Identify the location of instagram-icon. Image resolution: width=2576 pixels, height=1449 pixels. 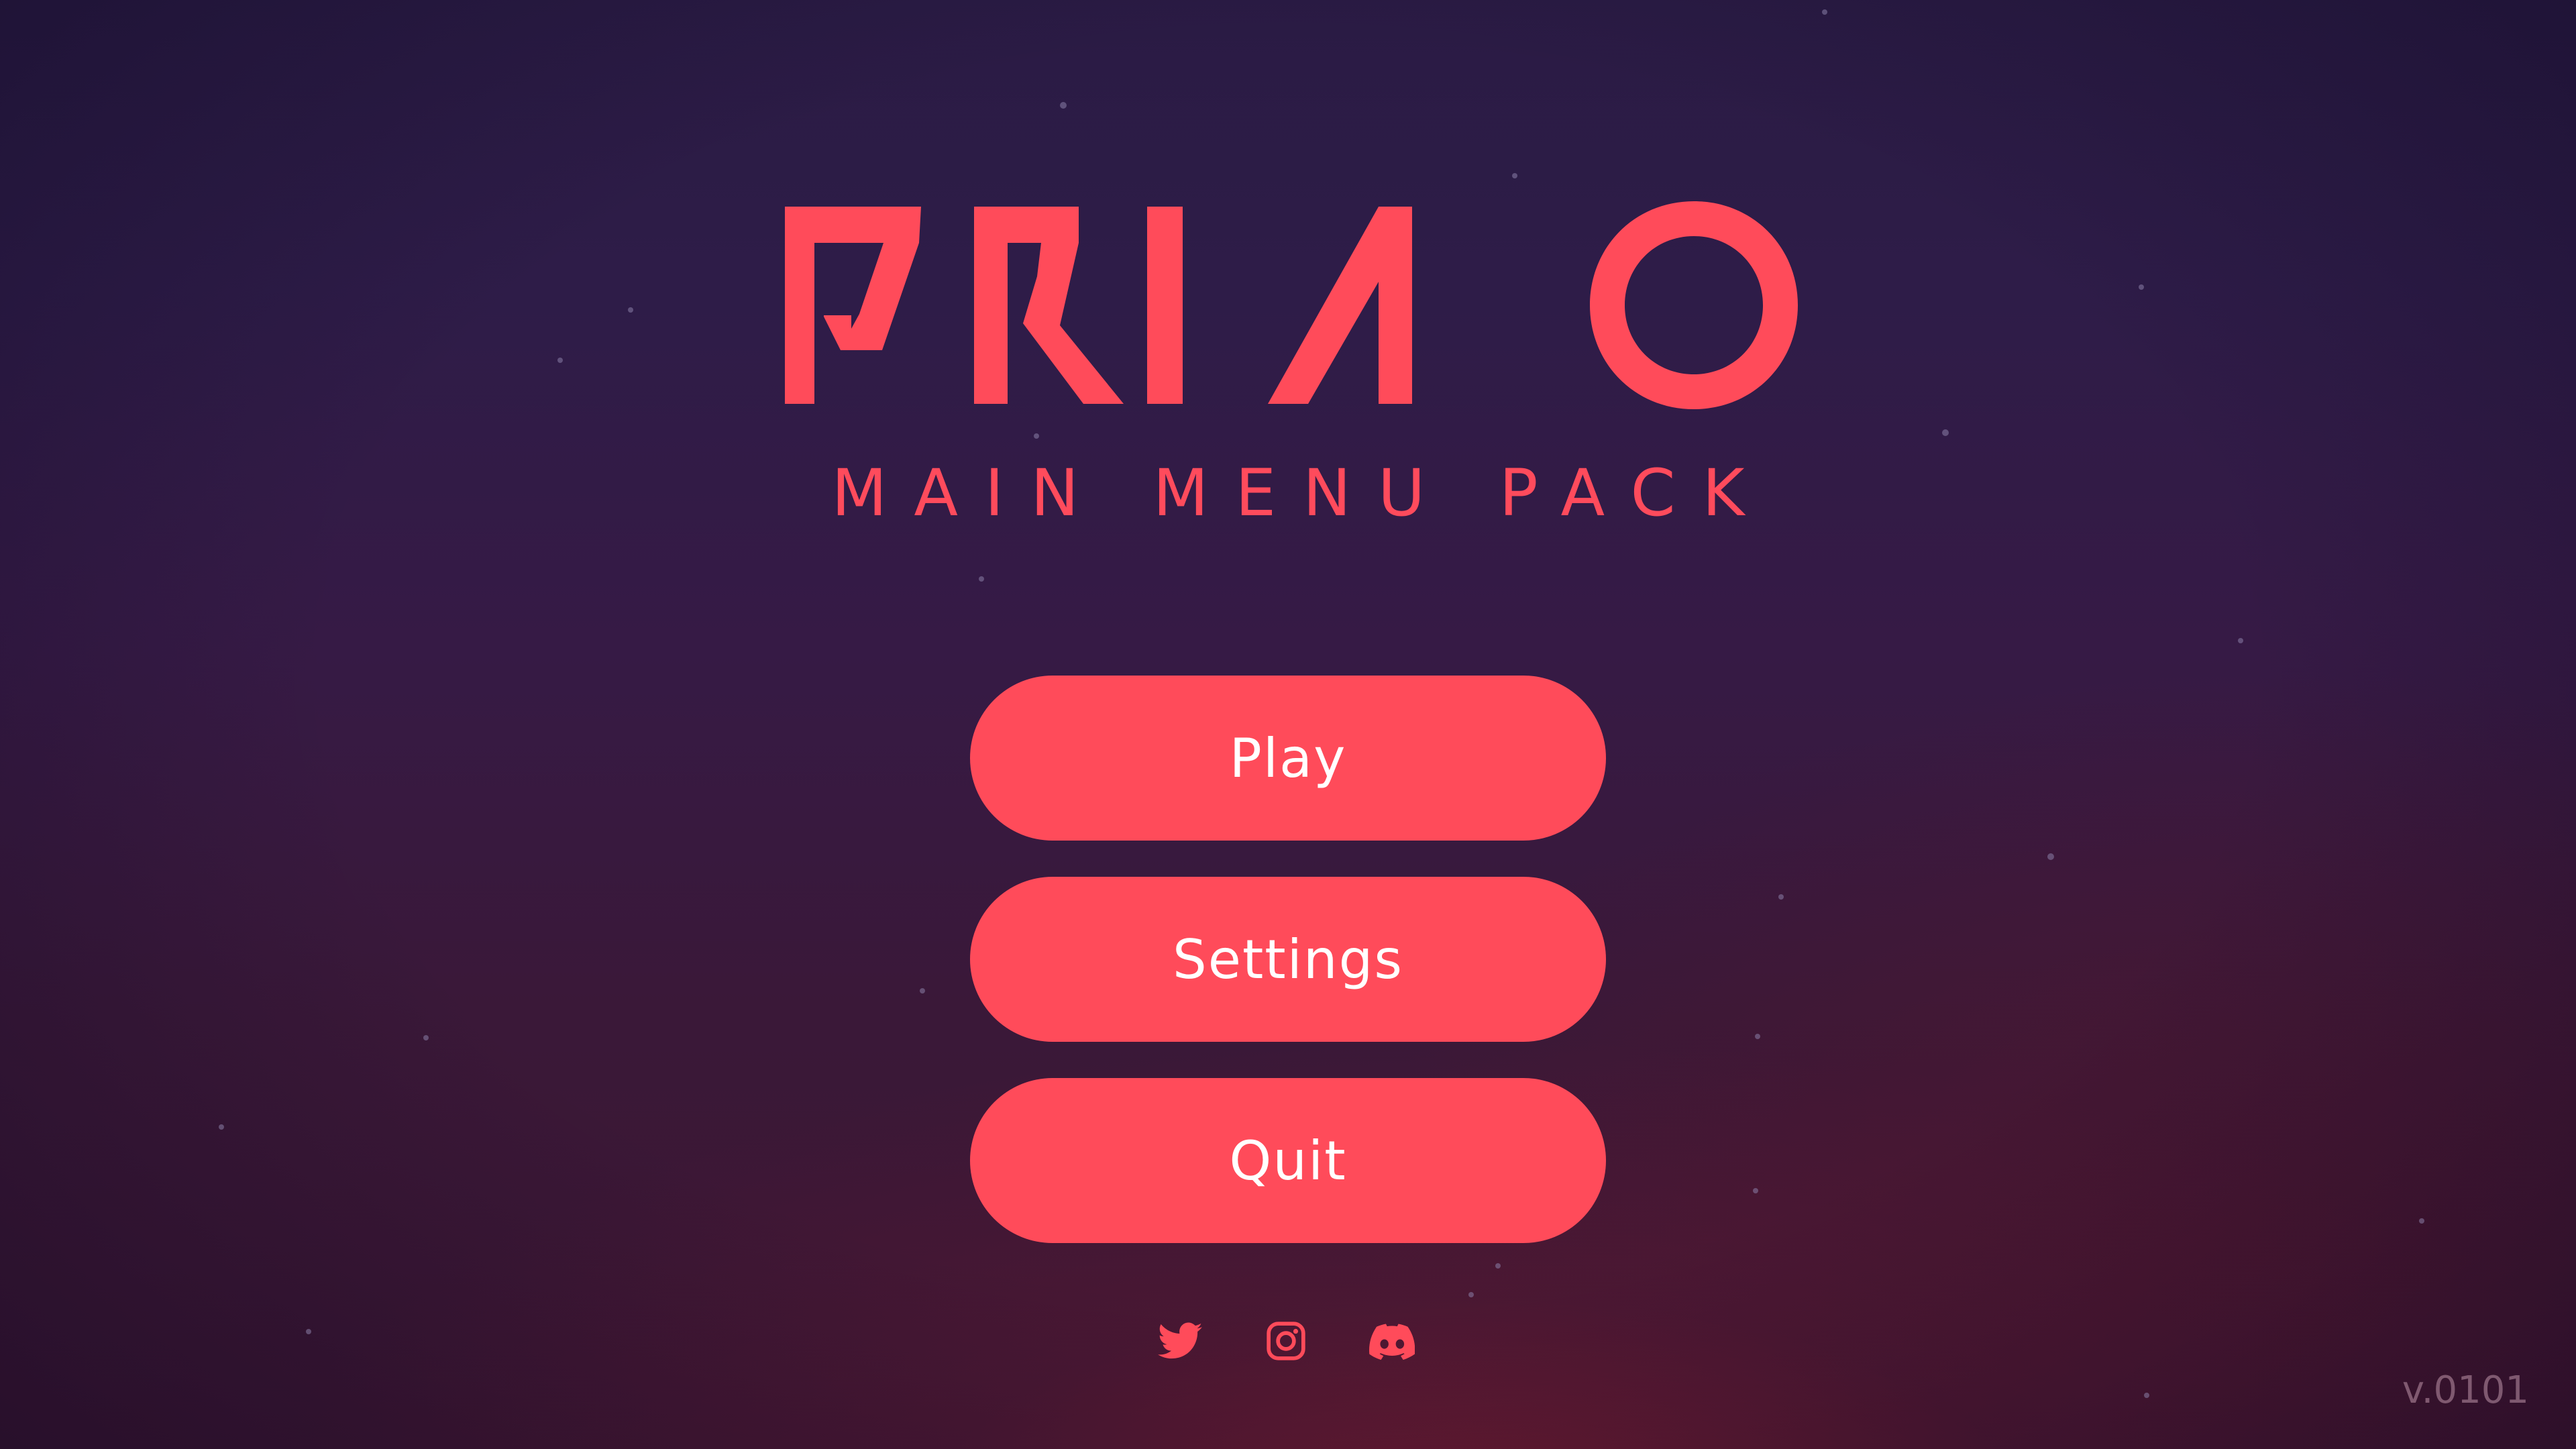
(1286, 1341).